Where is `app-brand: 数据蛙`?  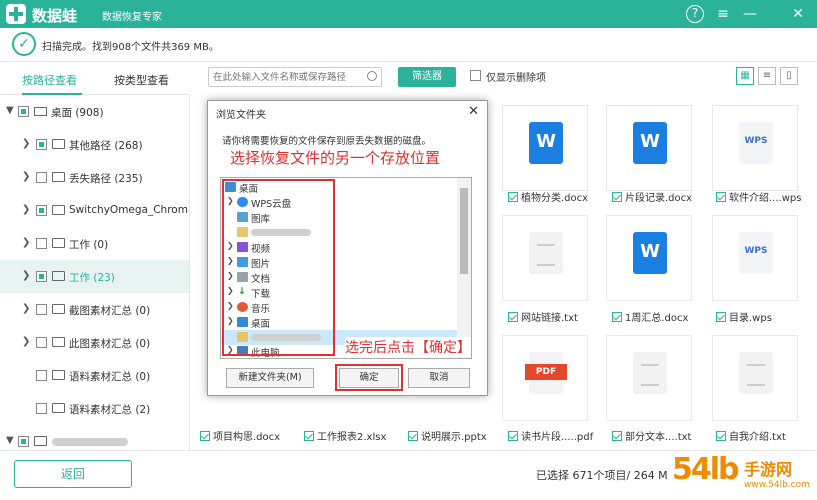 app-brand: 数据蛙 is located at coordinates (55, 16).